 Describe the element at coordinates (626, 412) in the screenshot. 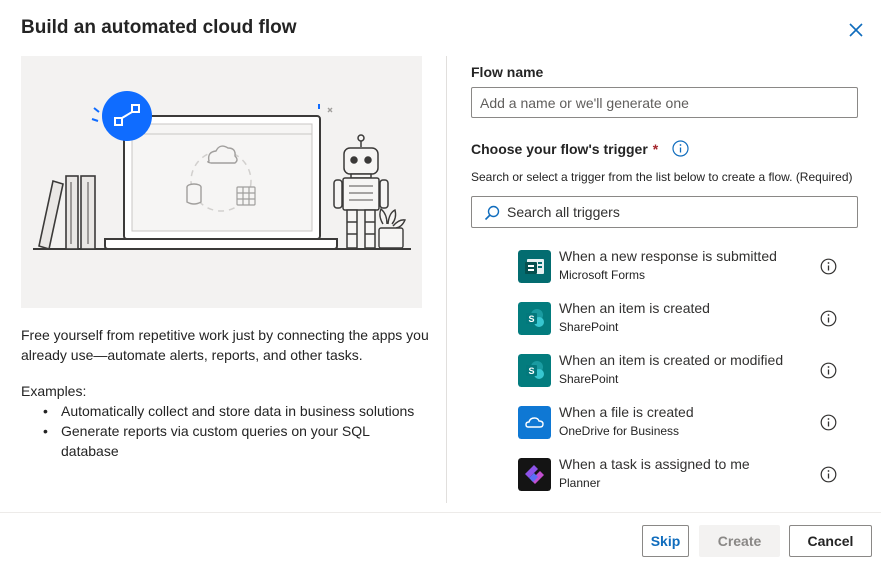

I see `trigger-title: When a file is created` at that location.